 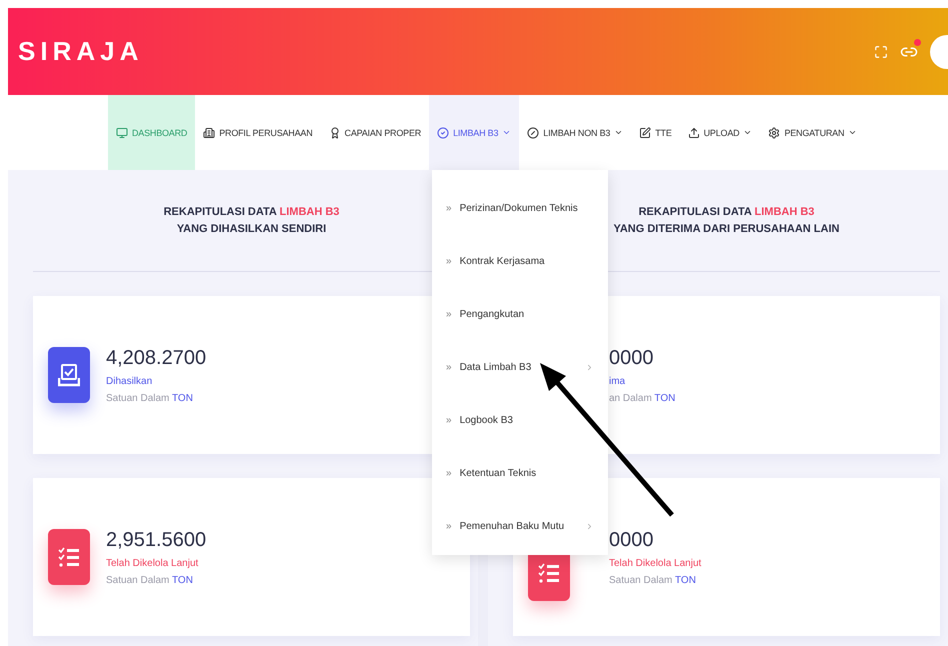 I want to click on nav-item: CAPAIAN PROPER, so click(x=375, y=132).